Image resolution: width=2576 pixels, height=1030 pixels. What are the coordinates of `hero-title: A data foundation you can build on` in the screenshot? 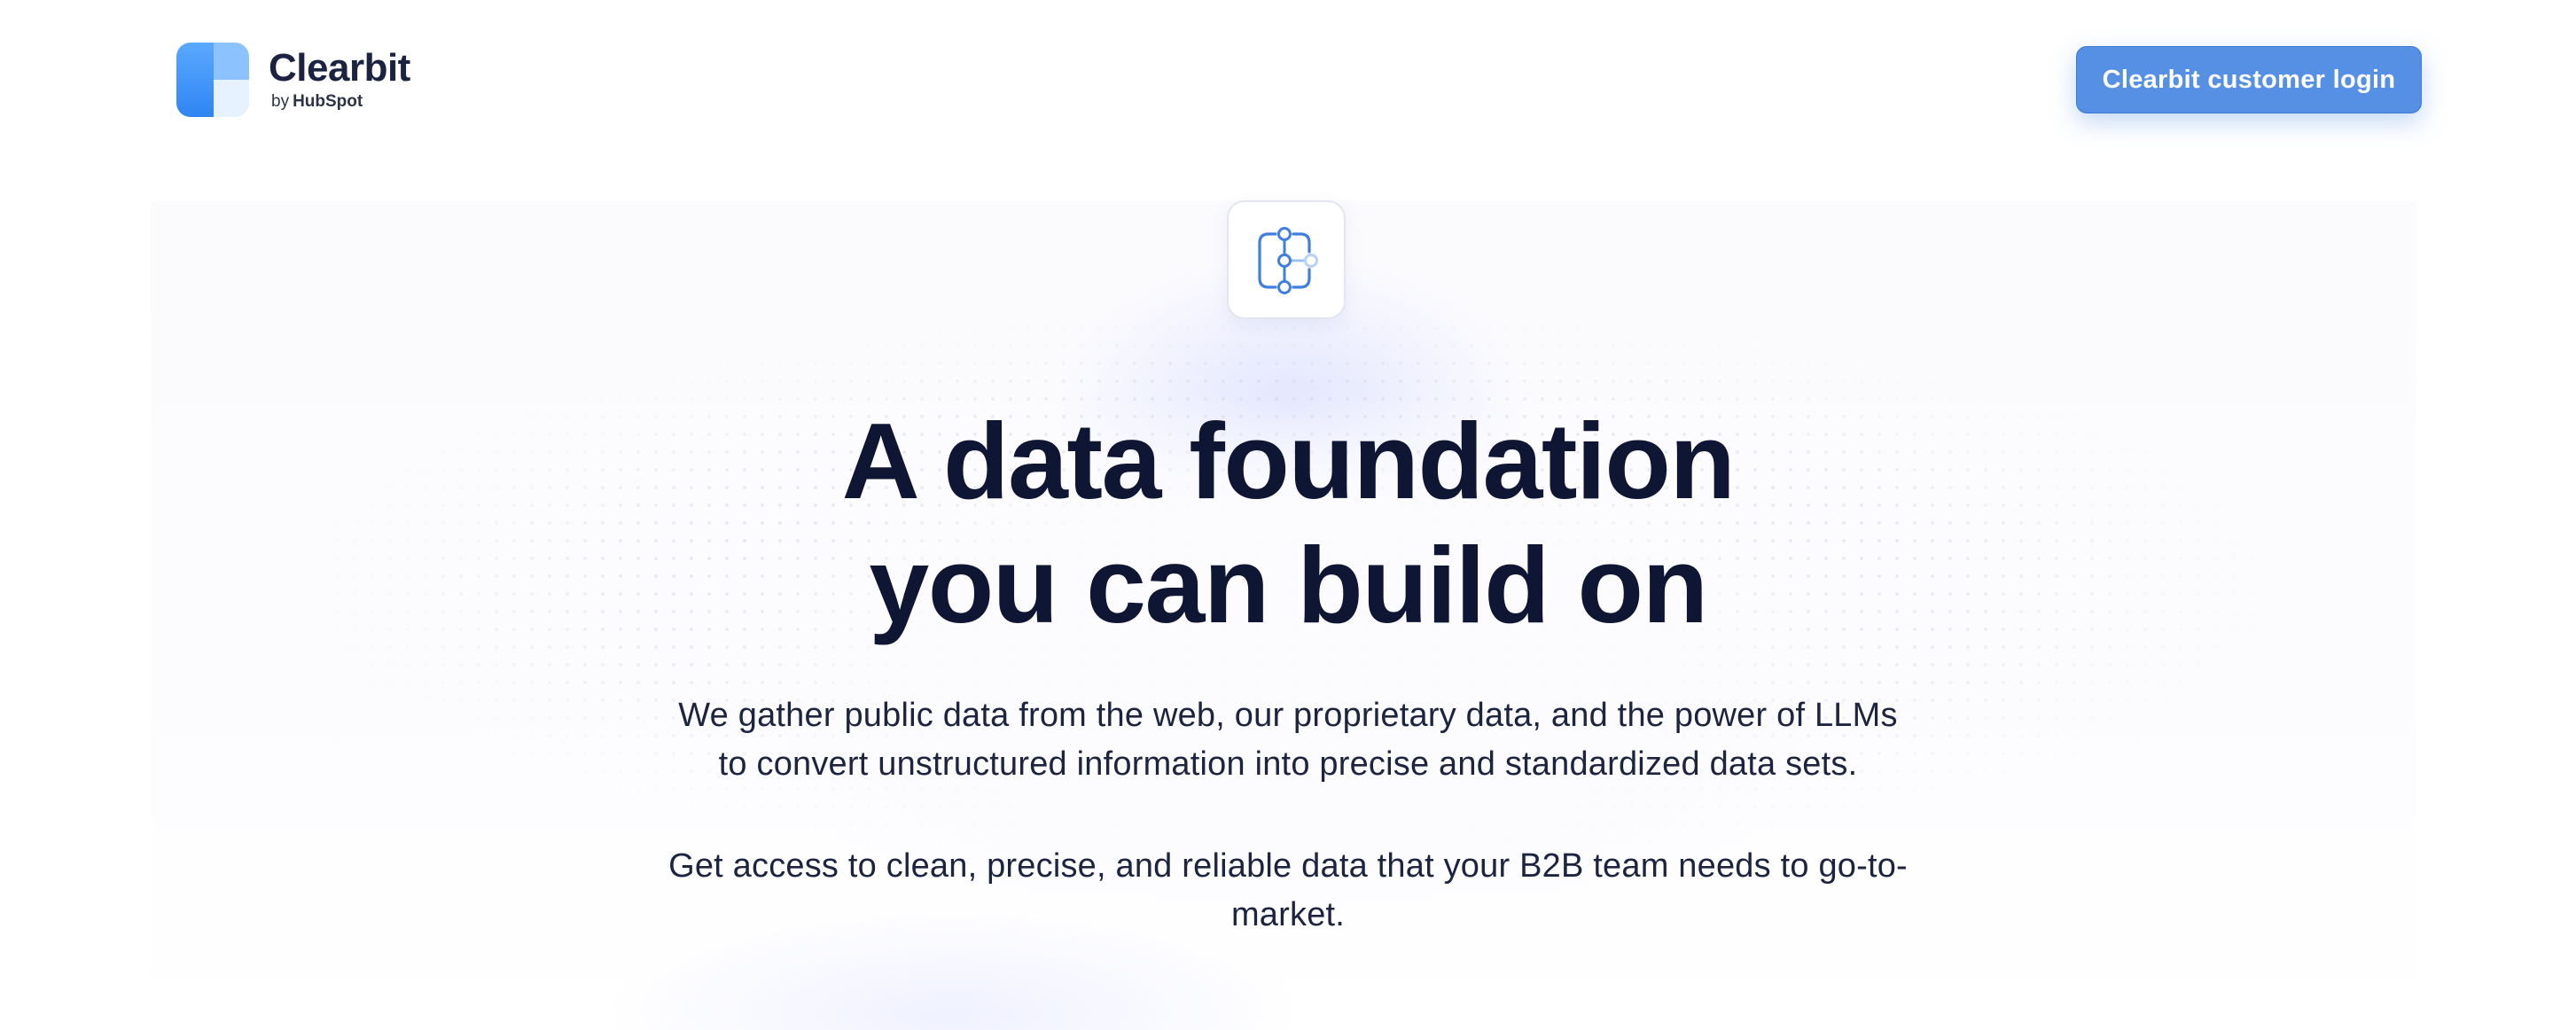 It's located at (1288, 523).